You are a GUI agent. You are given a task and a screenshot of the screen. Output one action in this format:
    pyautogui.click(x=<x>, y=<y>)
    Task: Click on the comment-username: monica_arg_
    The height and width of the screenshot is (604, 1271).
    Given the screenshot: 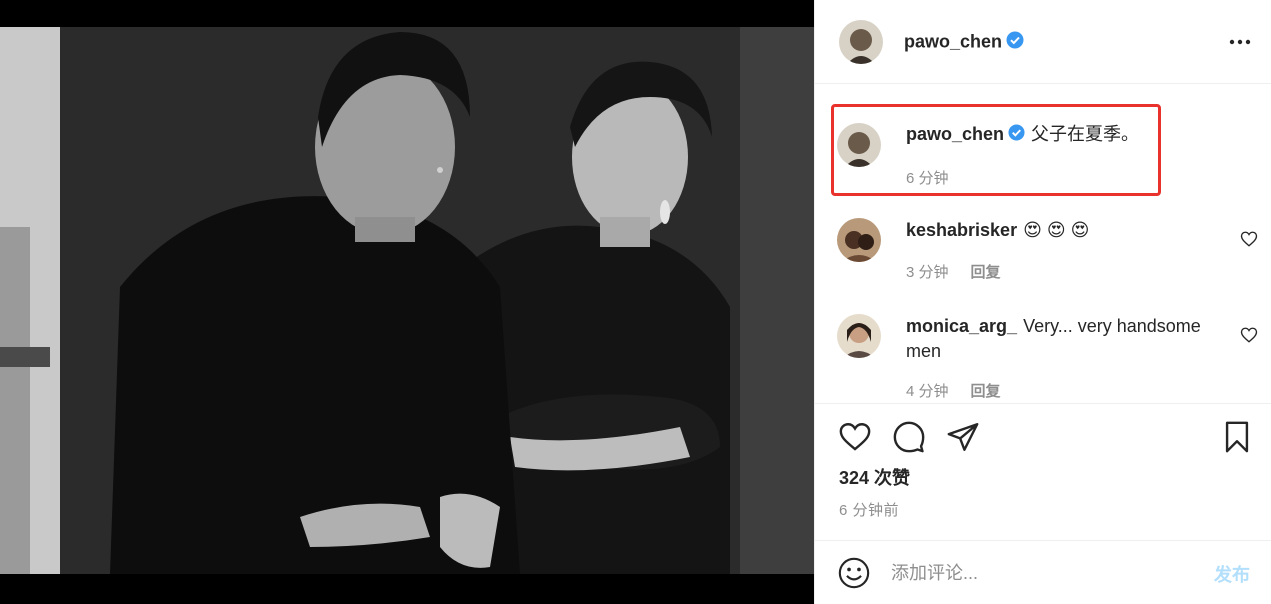 What is the action you would take?
    pyautogui.click(x=961, y=326)
    